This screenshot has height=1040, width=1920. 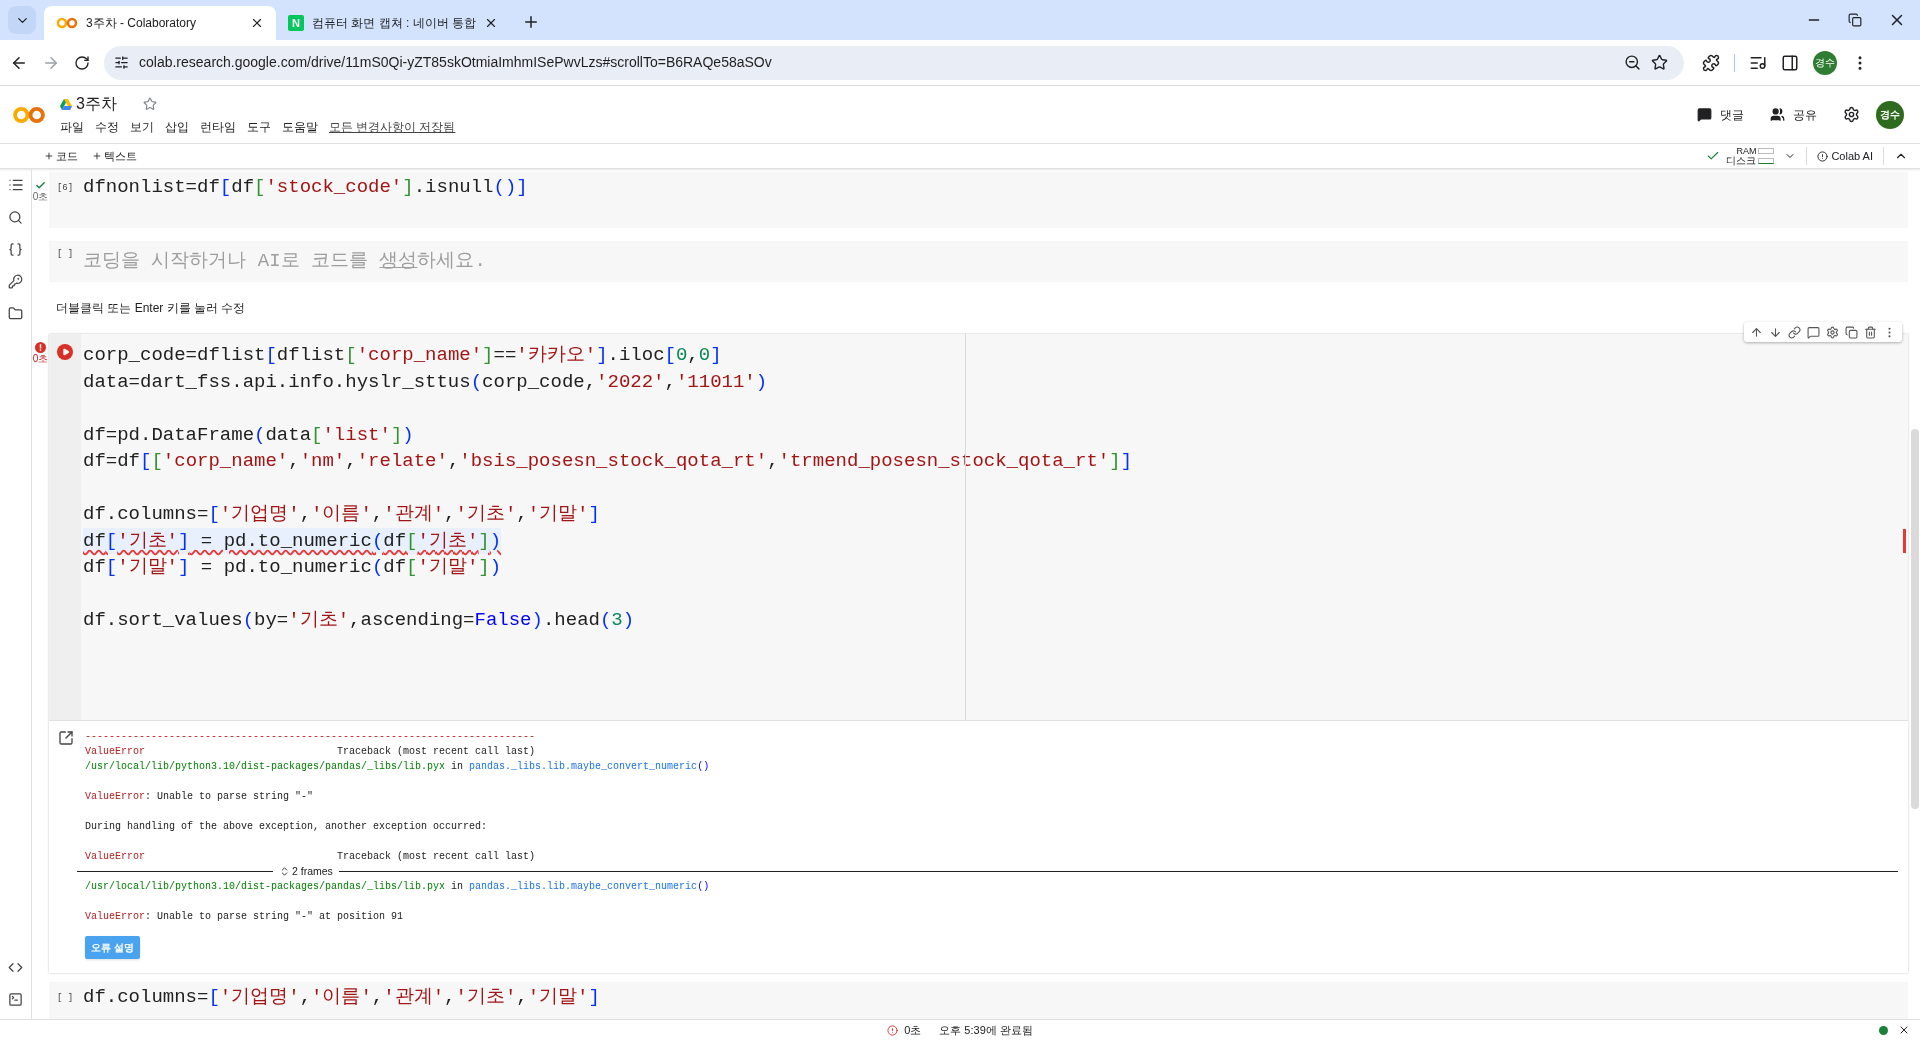 What do you see at coordinates (284, 871) in the screenshot?
I see `expand-icon` at bounding box center [284, 871].